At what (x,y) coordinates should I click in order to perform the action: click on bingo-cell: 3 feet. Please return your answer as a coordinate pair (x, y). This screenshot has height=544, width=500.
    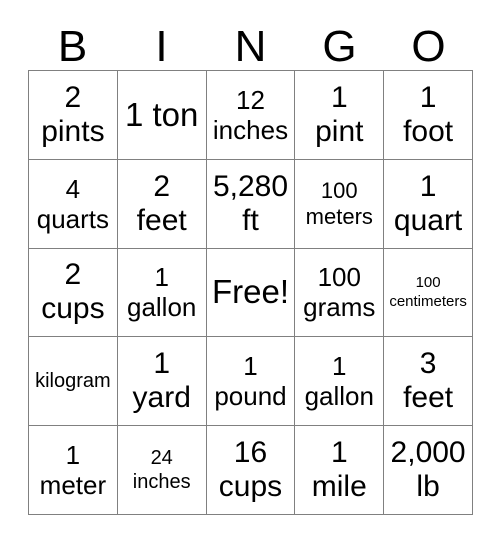
    Looking at the image, I should click on (428, 382).